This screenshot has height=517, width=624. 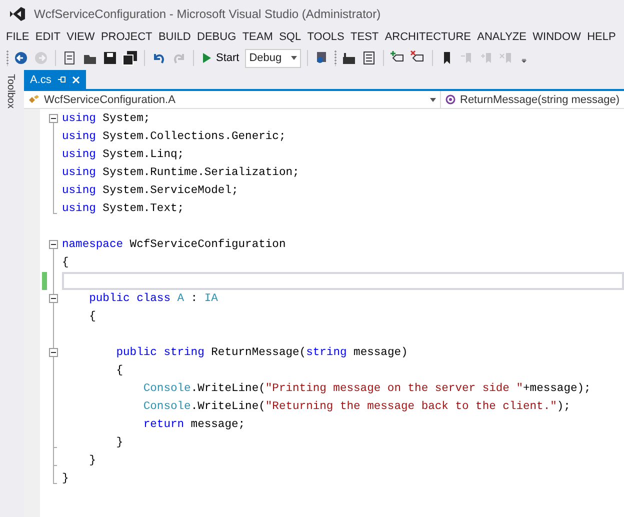 I want to click on save-all-icon, so click(x=130, y=58).